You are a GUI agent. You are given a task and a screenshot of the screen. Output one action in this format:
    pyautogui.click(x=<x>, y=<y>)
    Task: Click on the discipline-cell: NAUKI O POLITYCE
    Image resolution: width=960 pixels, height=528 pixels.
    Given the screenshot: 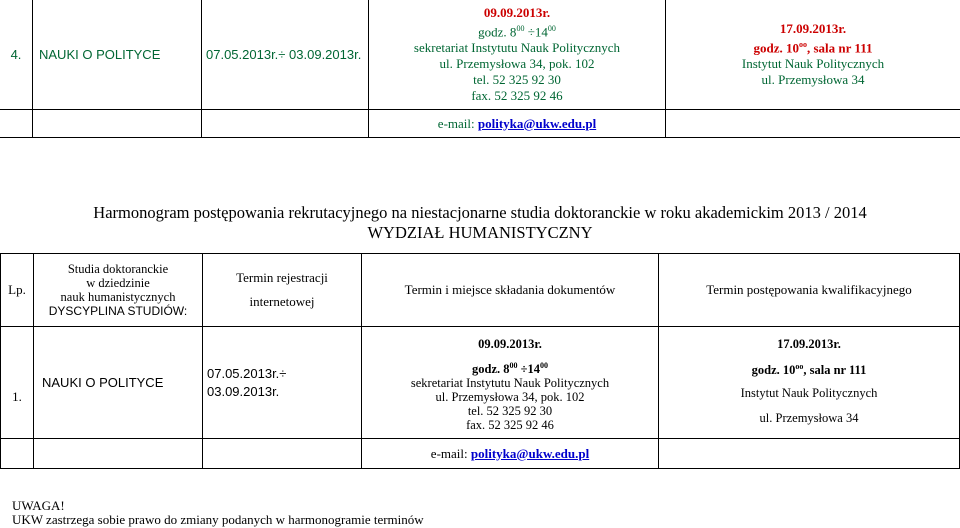 What is the action you would take?
    pyautogui.click(x=117, y=55)
    